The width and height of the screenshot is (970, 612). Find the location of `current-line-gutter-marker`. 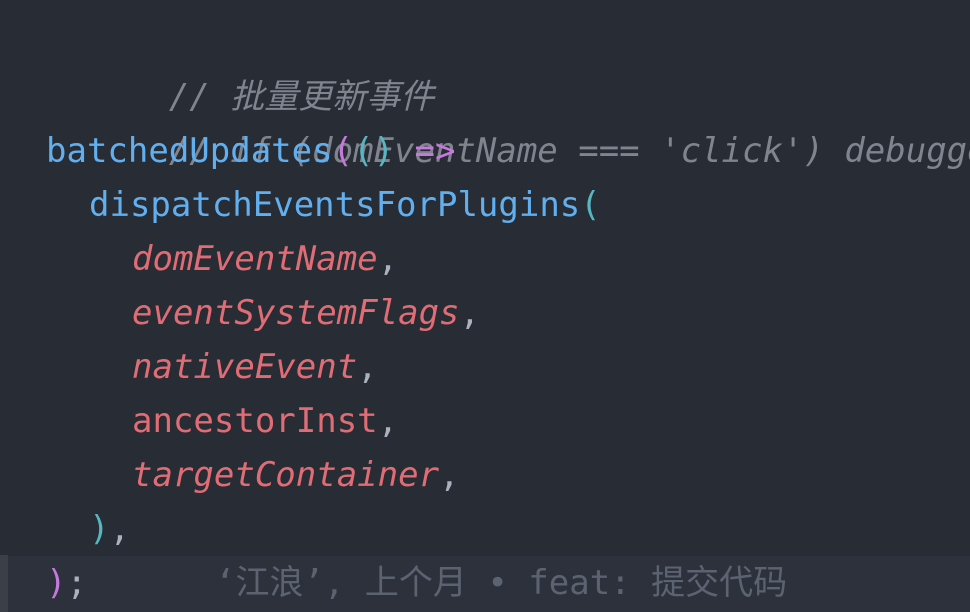

current-line-gutter-marker is located at coordinates (4, 583).